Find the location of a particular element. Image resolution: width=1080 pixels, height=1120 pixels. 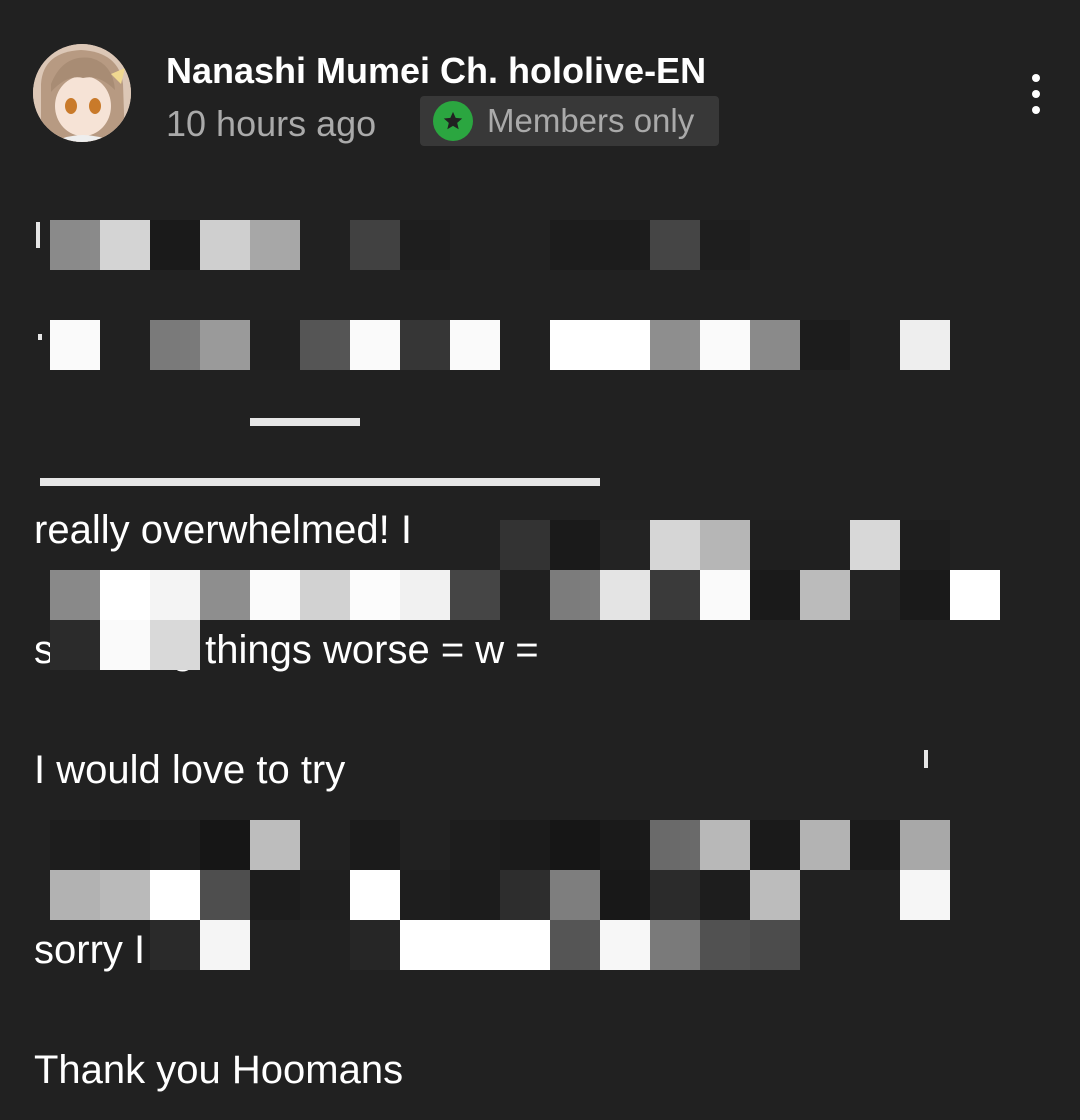

members-only-badge: Members only is located at coordinates (569, 121).